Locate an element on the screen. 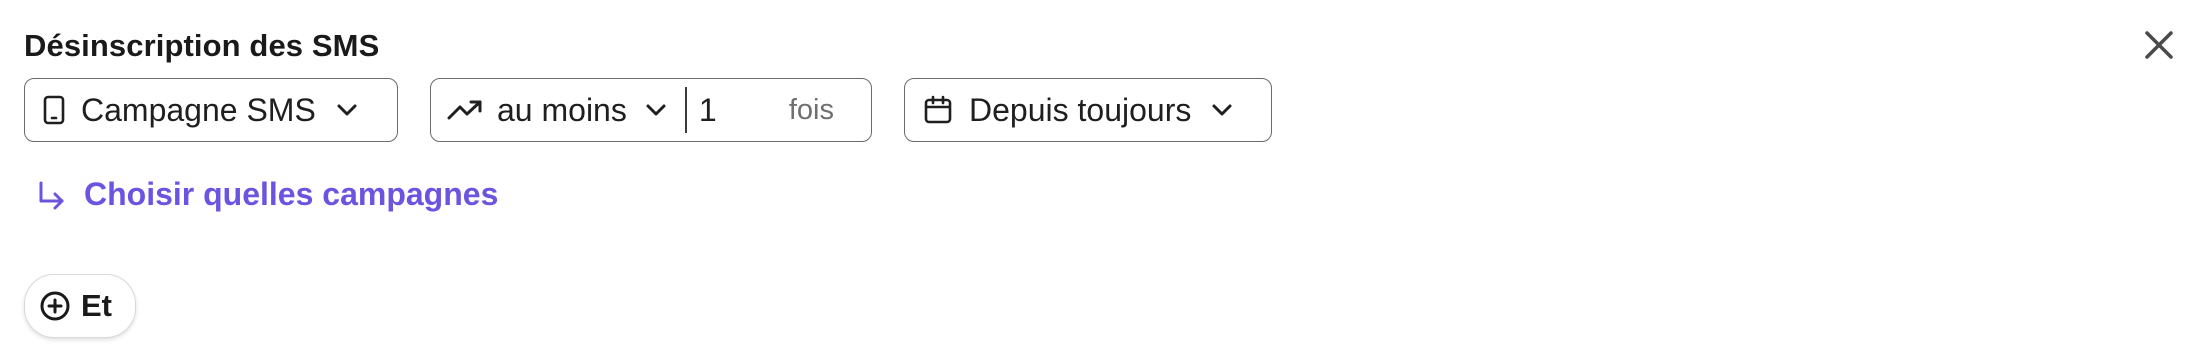  arrow-turn-down-right-icon is located at coordinates (51, 195).